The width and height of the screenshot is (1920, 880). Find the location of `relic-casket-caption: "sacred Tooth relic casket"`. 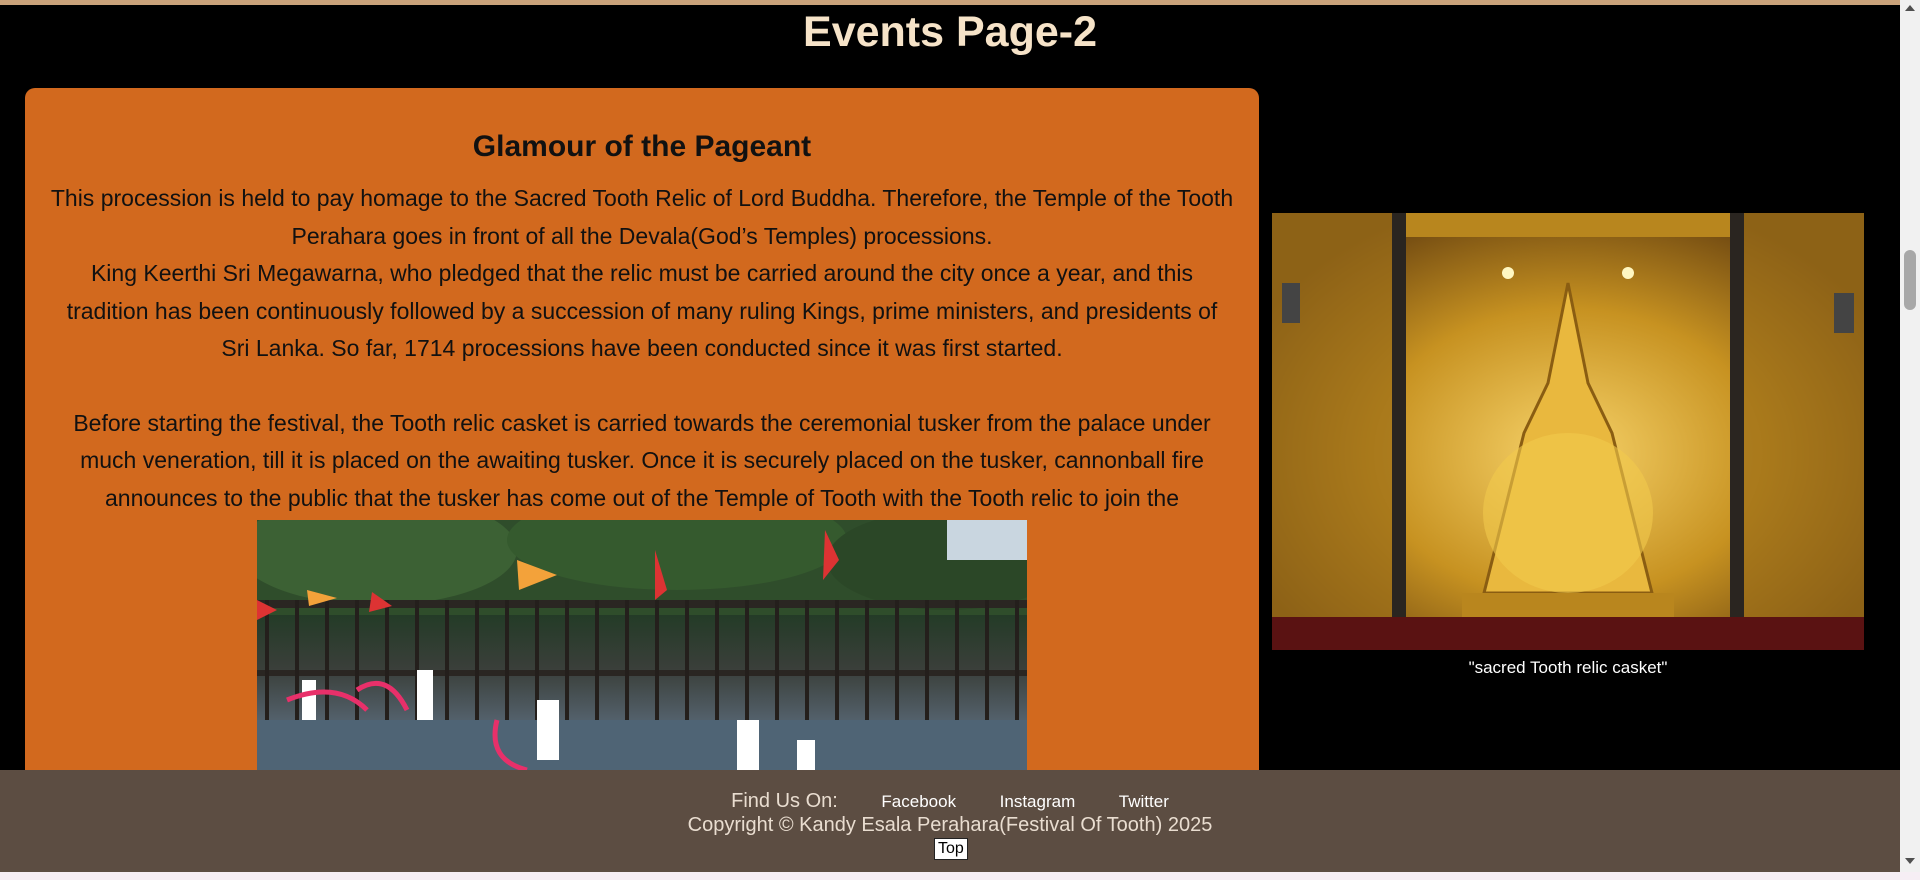

relic-casket-caption: "sacred Tooth relic casket" is located at coordinates (1568, 667).